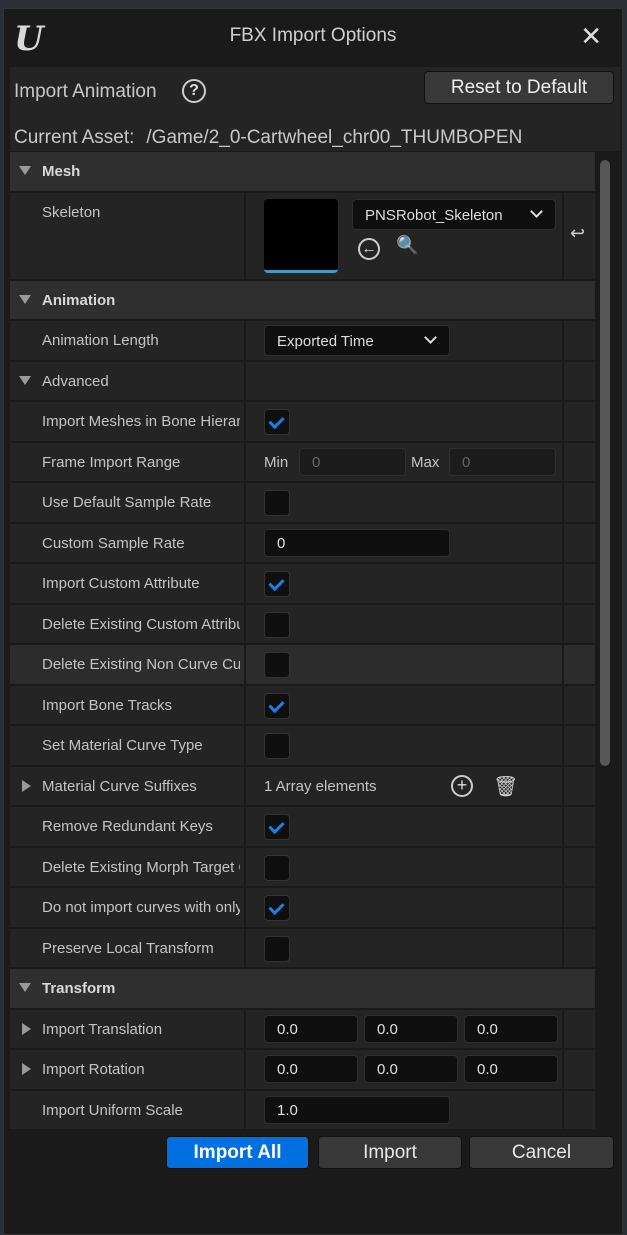 This screenshot has height=1235, width=627. What do you see at coordinates (194, 91) in the screenshot?
I see `question-circle-icon: ?` at bounding box center [194, 91].